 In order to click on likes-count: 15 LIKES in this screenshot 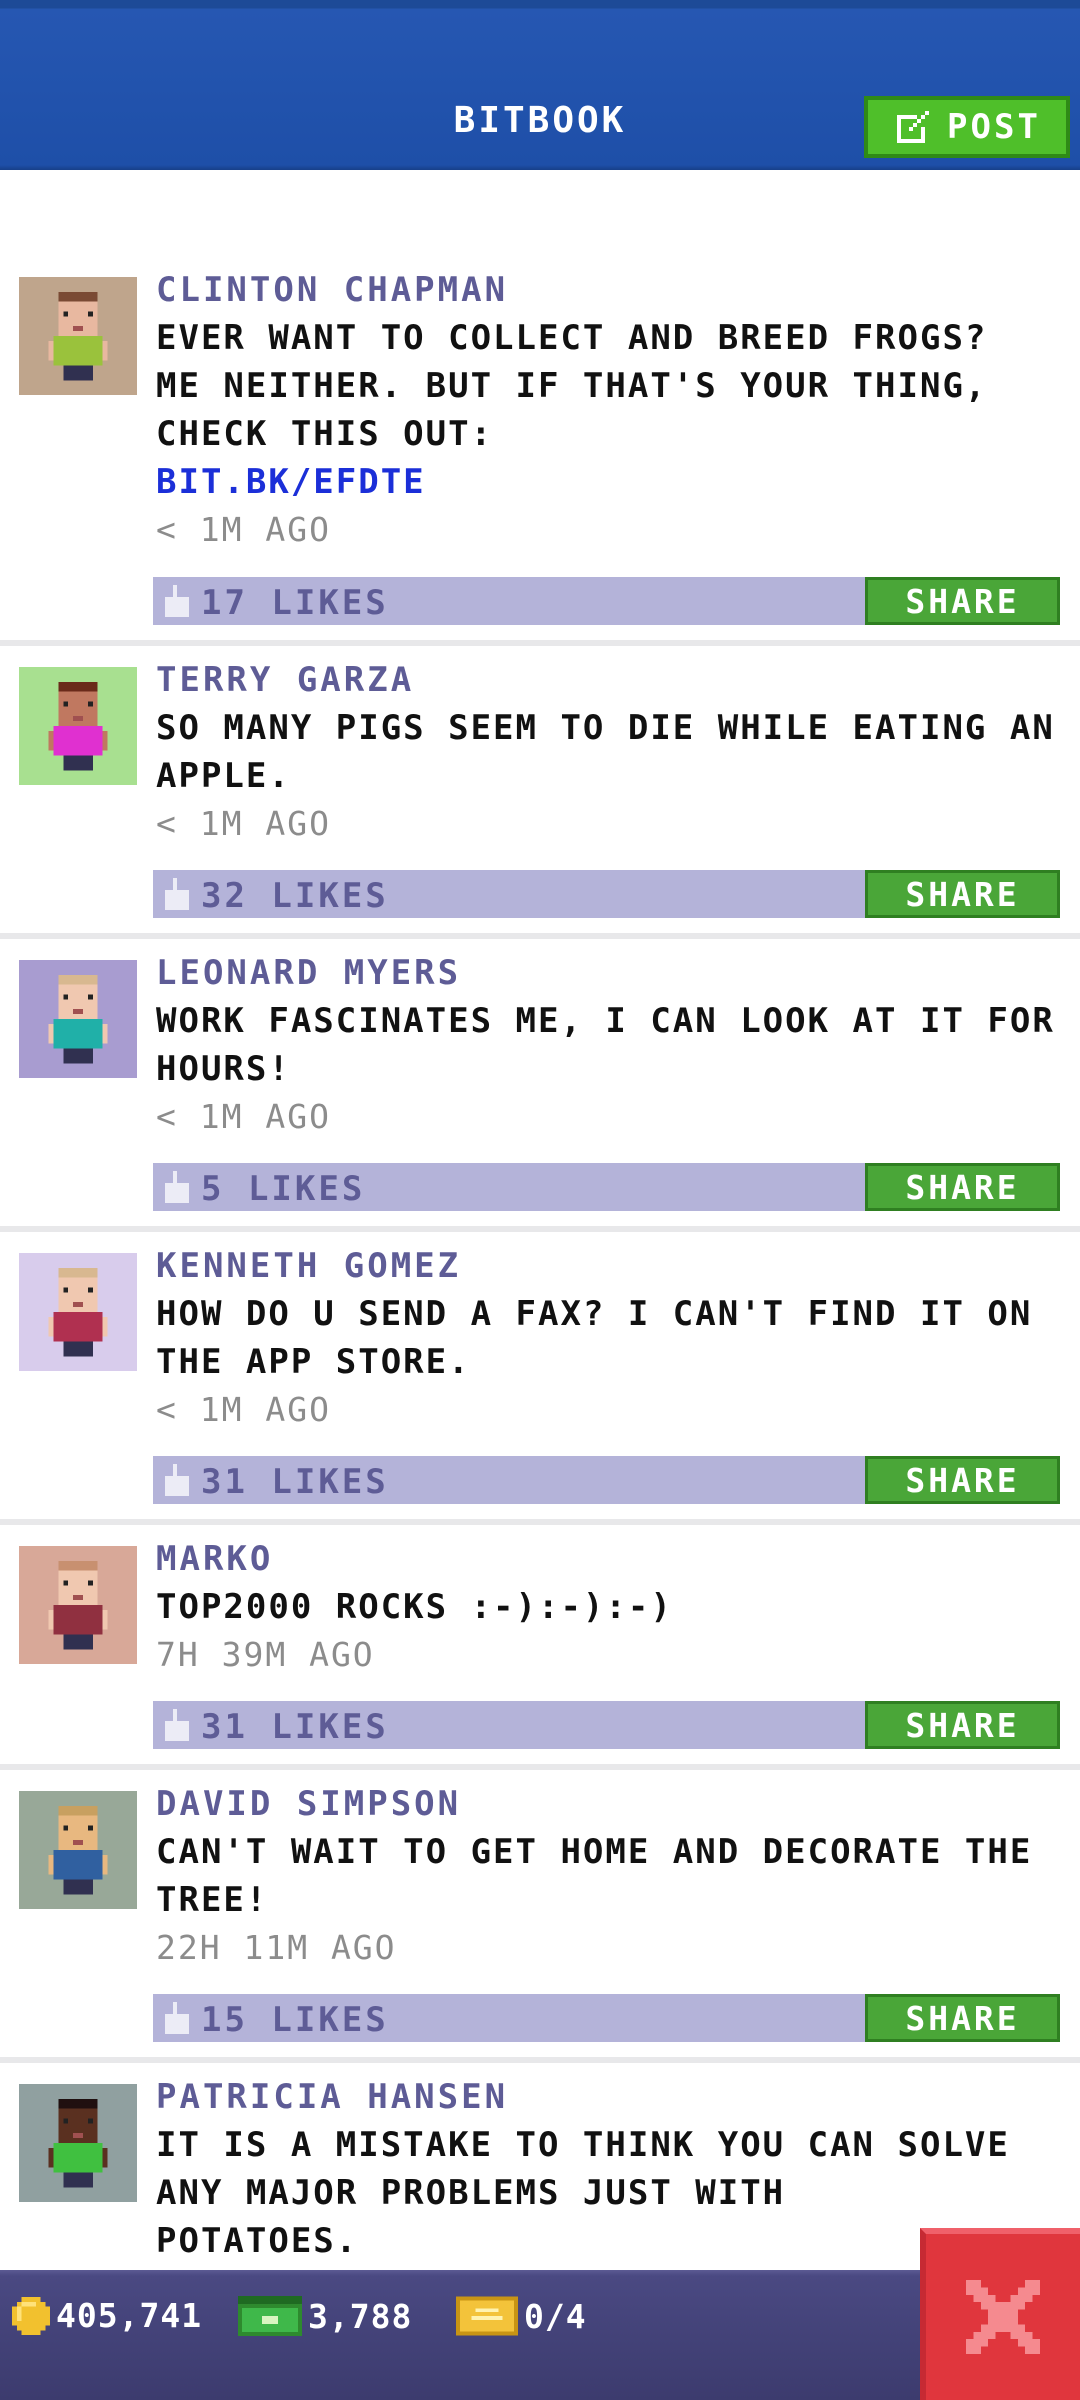, I will do `click(295, 2020)`.